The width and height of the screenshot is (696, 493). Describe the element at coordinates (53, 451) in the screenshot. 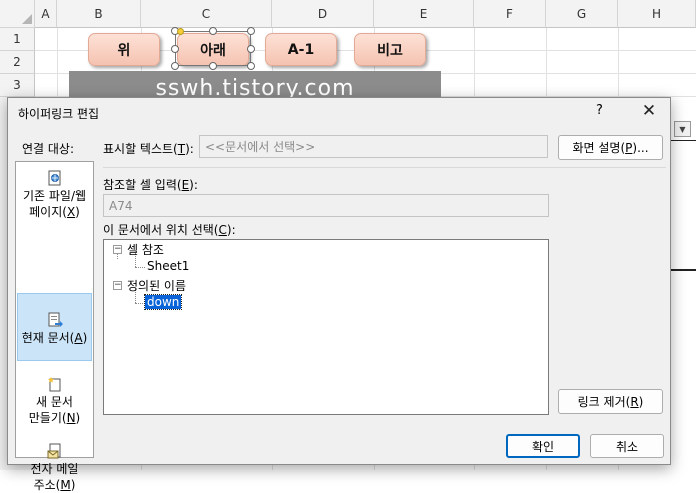

I see `email-icon` at that location.